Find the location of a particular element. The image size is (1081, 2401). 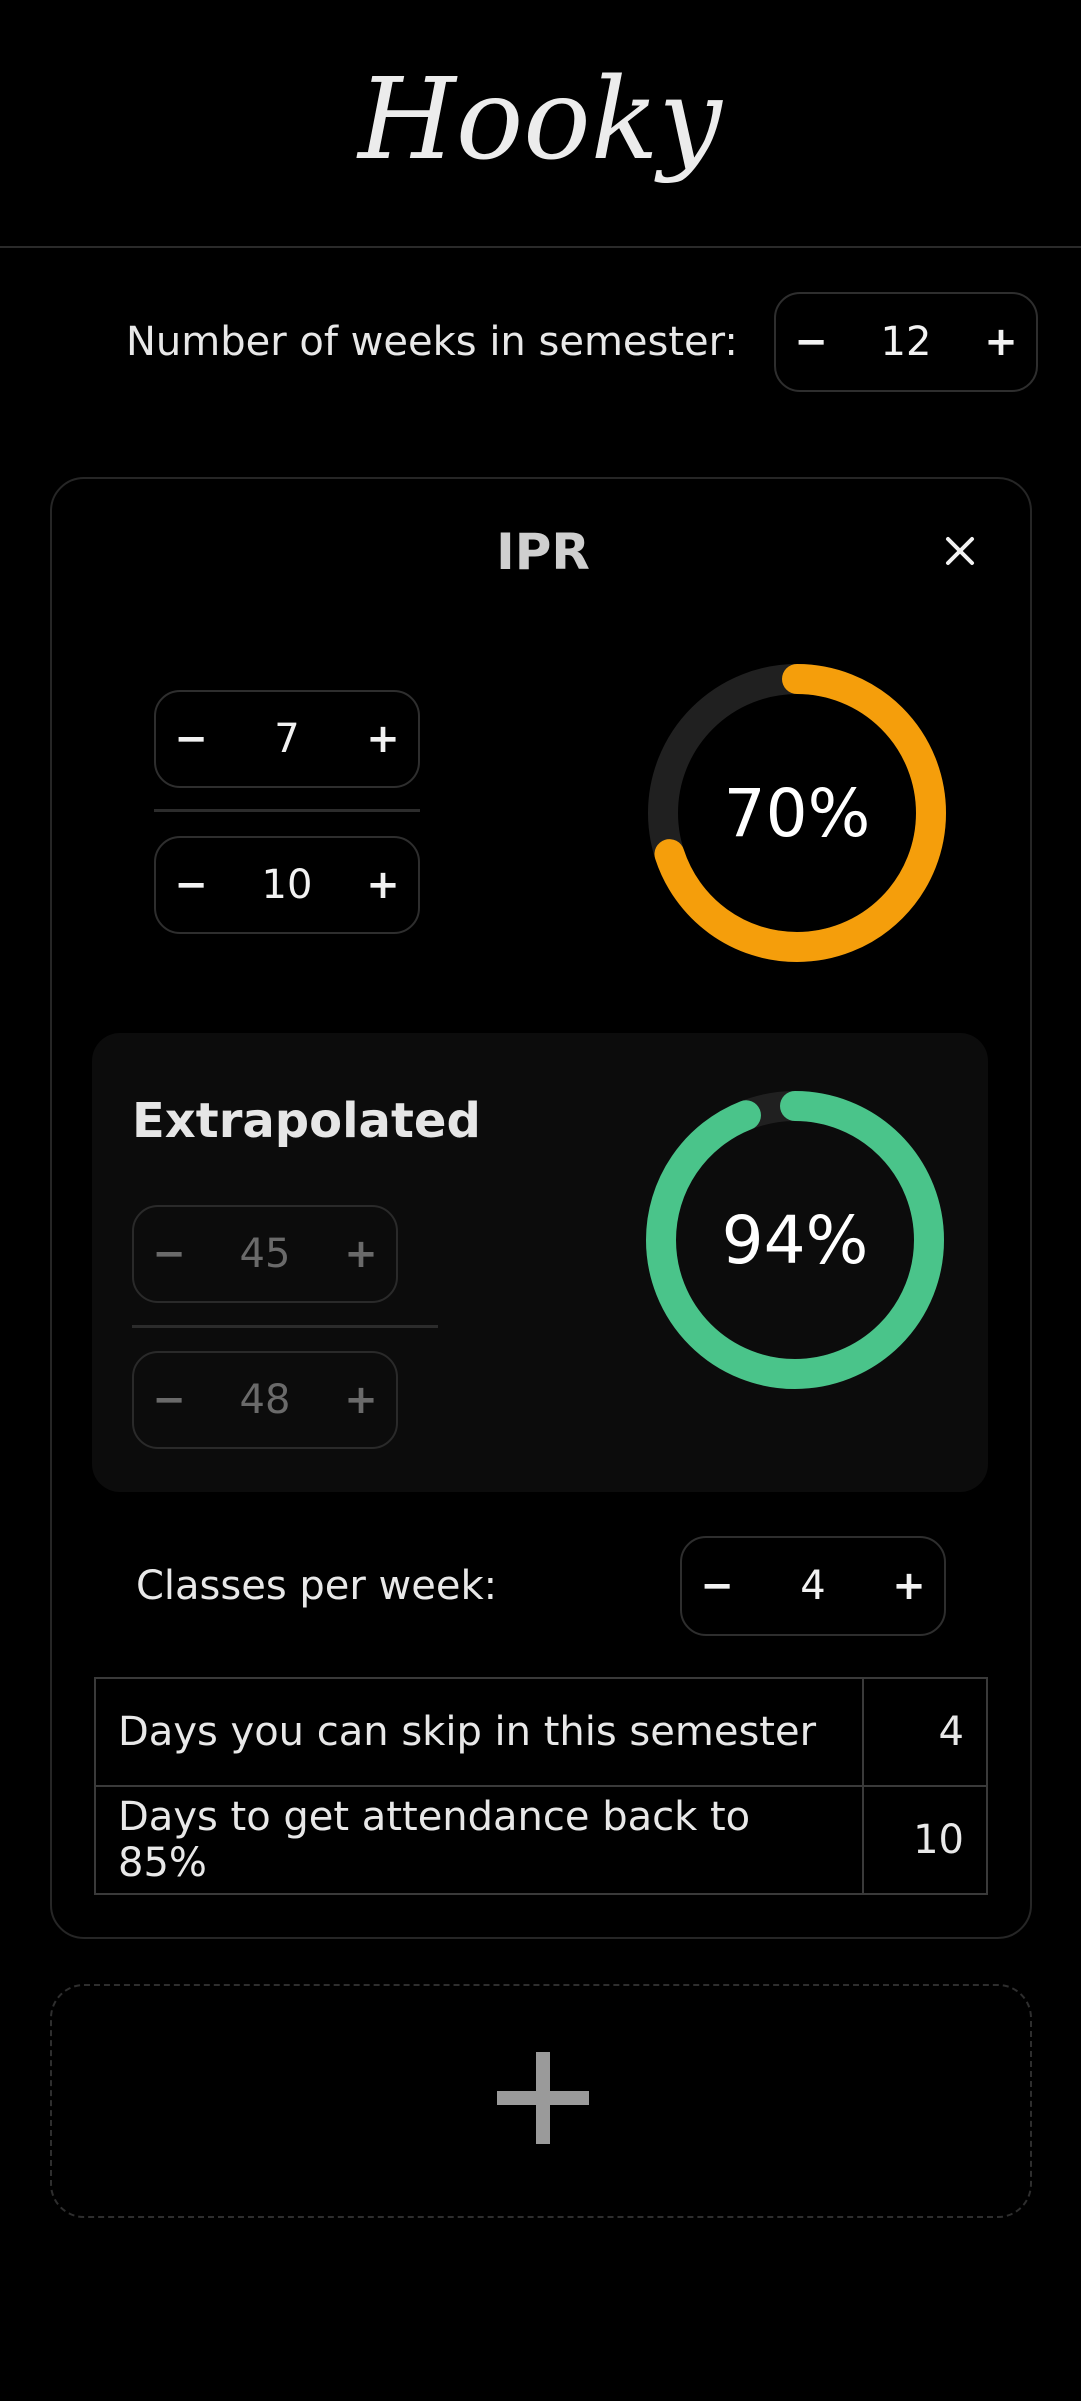

total-value: 10 is located at coordinates (287, 885).